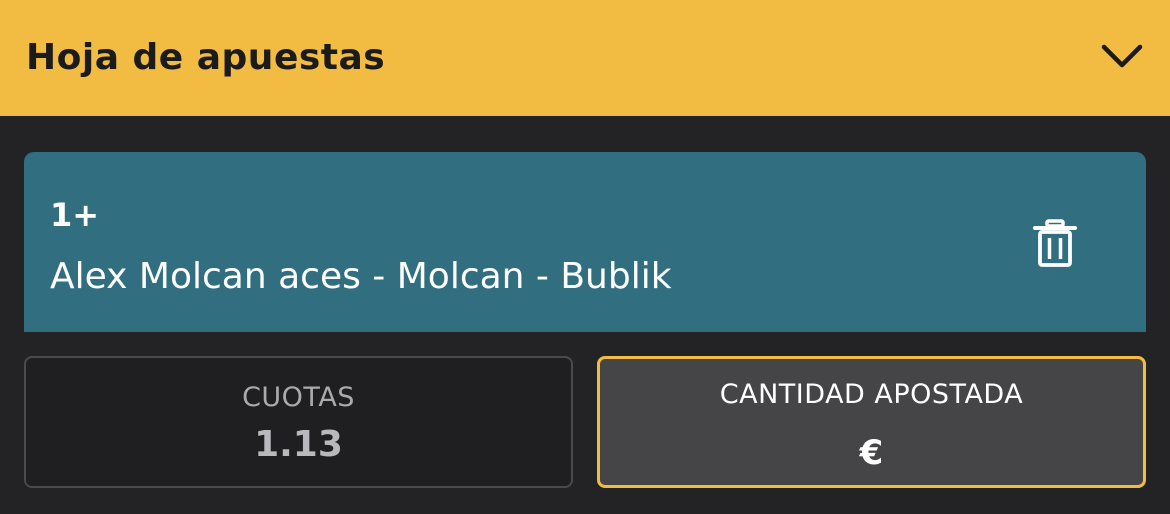  What do you see at coordinates (298, 444) in the screenshot?
I see `odds-value: 1.13` at bounding box center [298, 444].